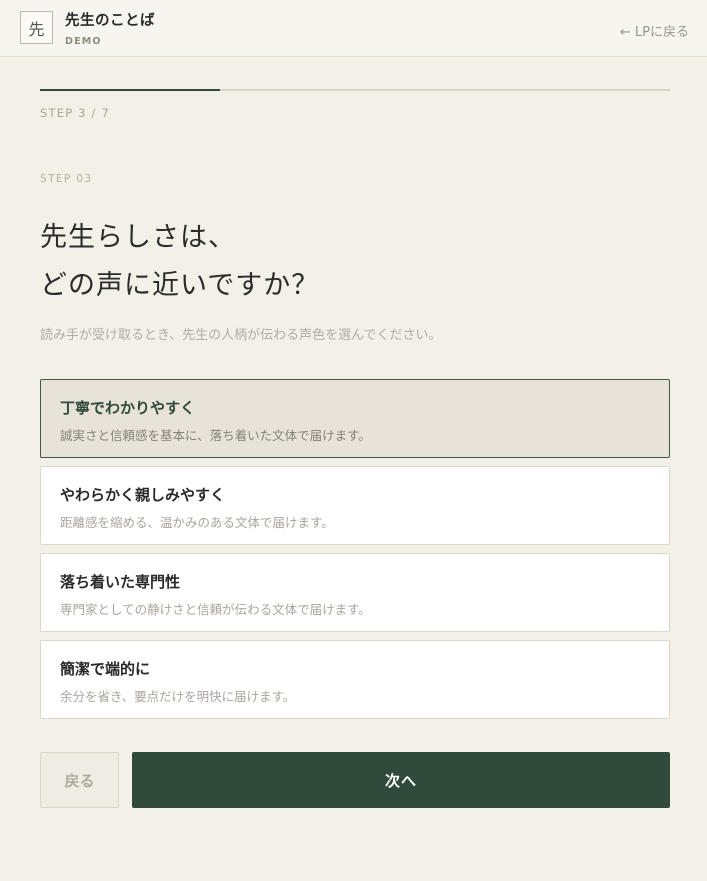  I want to click on step-label: STEP 03, so click(66, 179).